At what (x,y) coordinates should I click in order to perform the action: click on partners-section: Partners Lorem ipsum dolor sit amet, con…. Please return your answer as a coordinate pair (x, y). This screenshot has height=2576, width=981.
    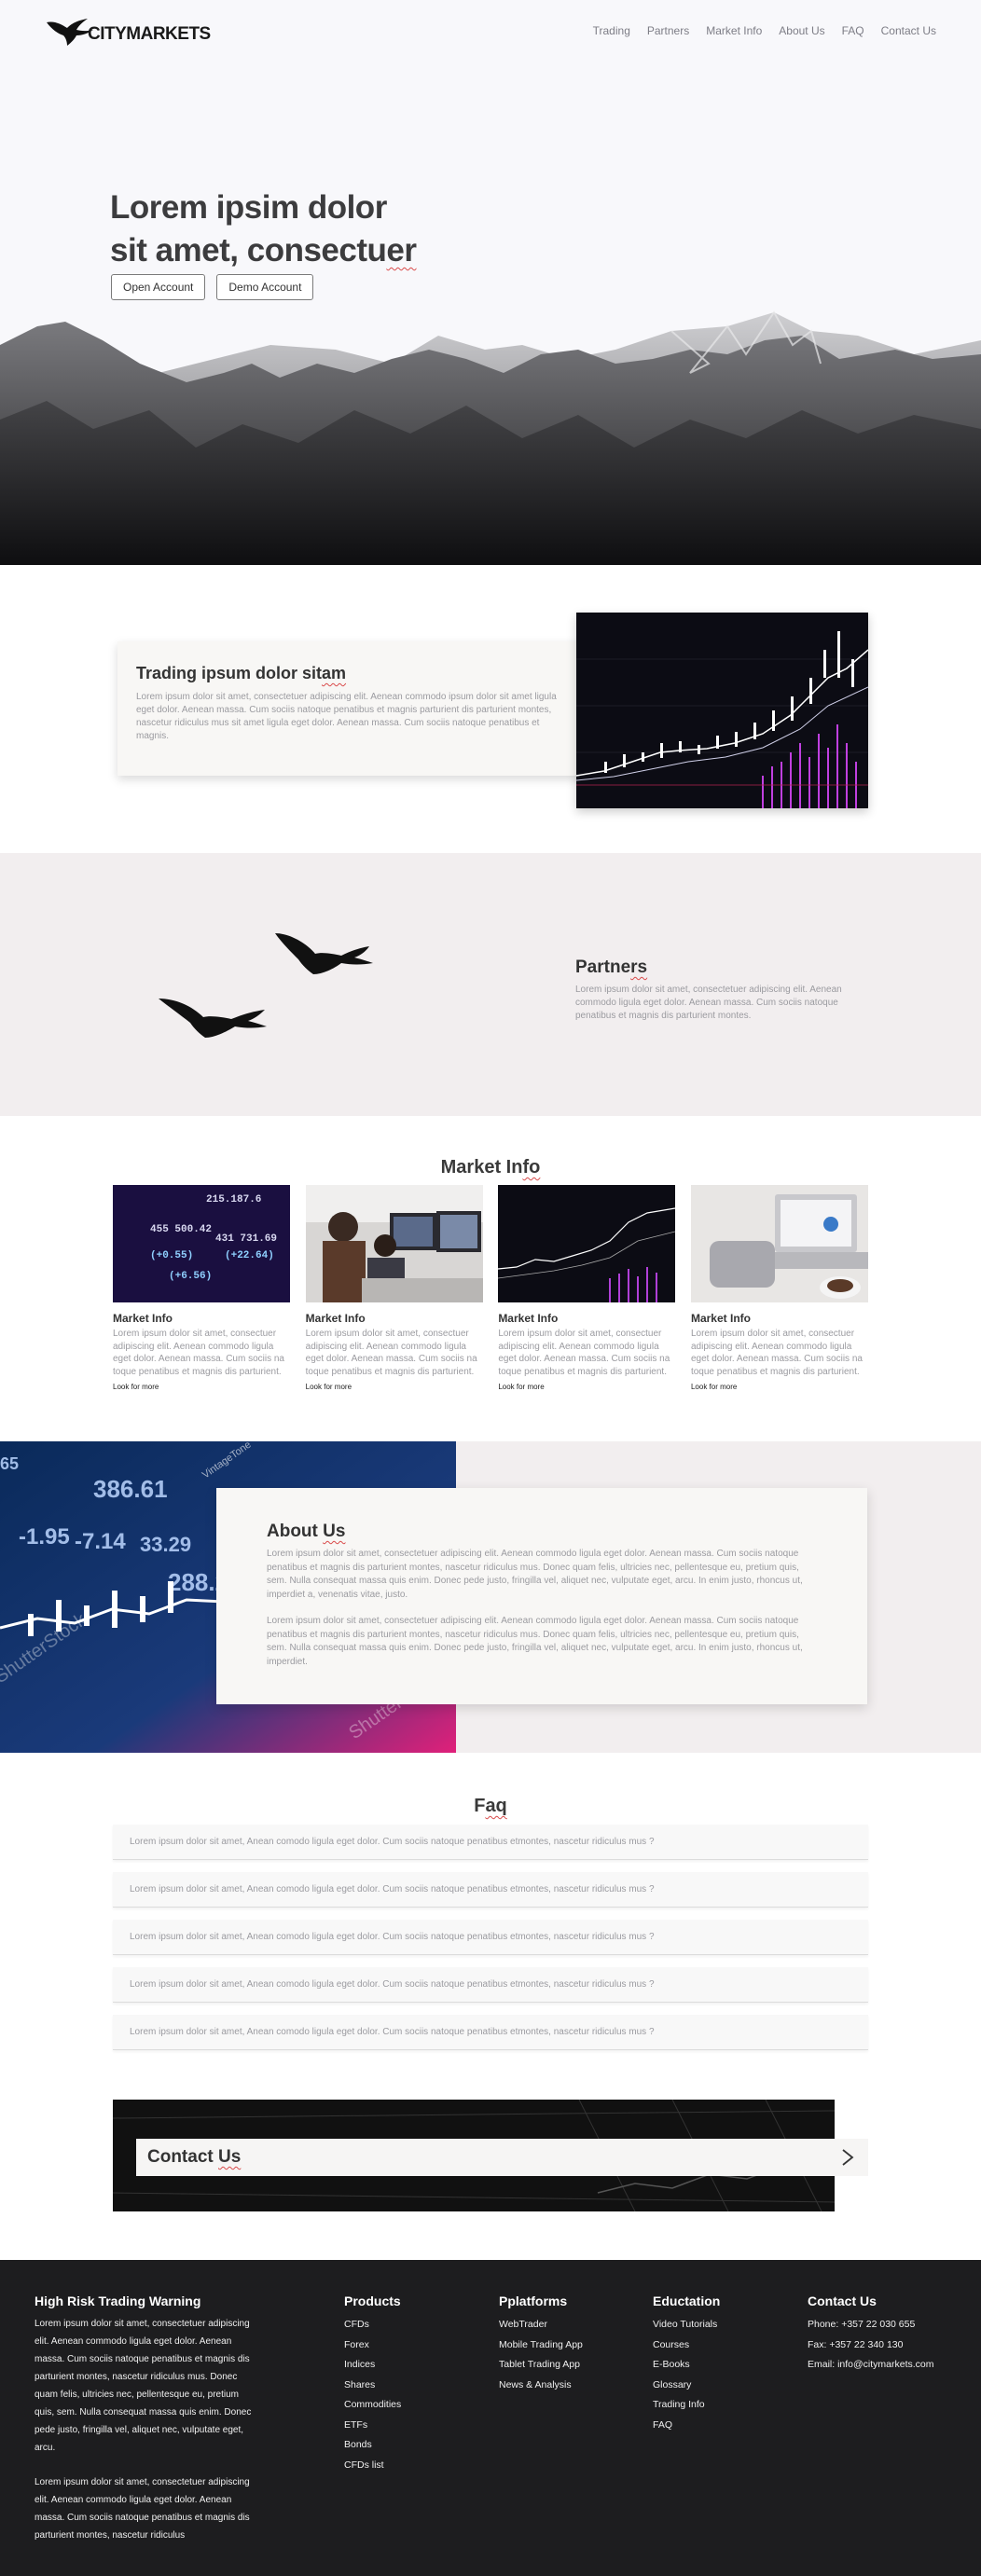
    Looking at the image, I should click on (490, 984).